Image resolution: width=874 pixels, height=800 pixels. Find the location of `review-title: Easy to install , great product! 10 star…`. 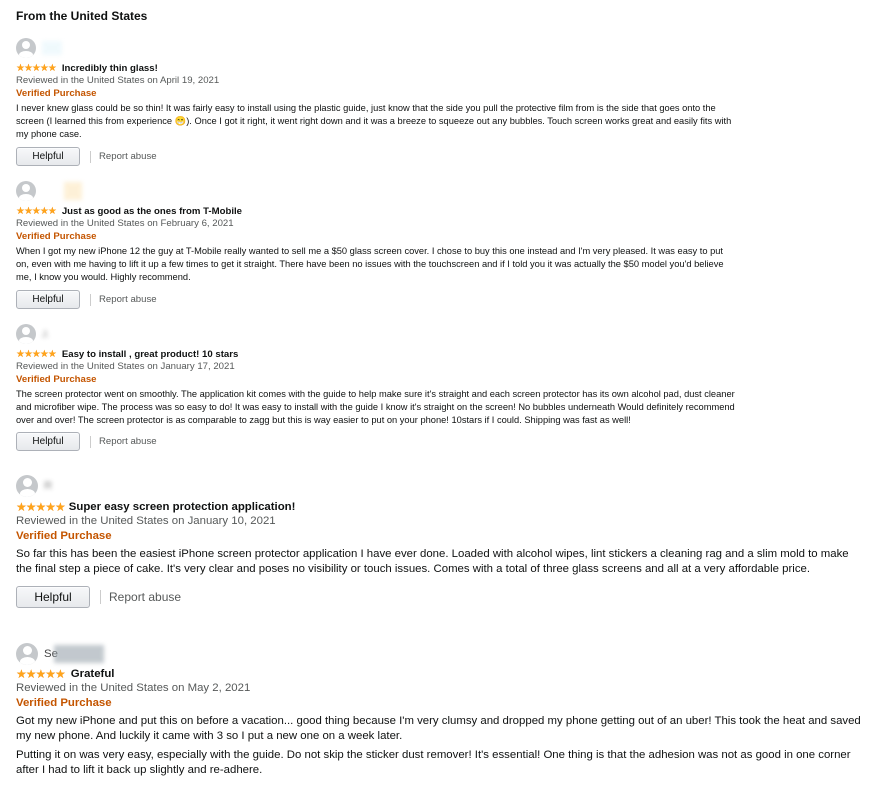

review-title: Easy to install , great product! 10 star… is located at coordinates (150, 354).